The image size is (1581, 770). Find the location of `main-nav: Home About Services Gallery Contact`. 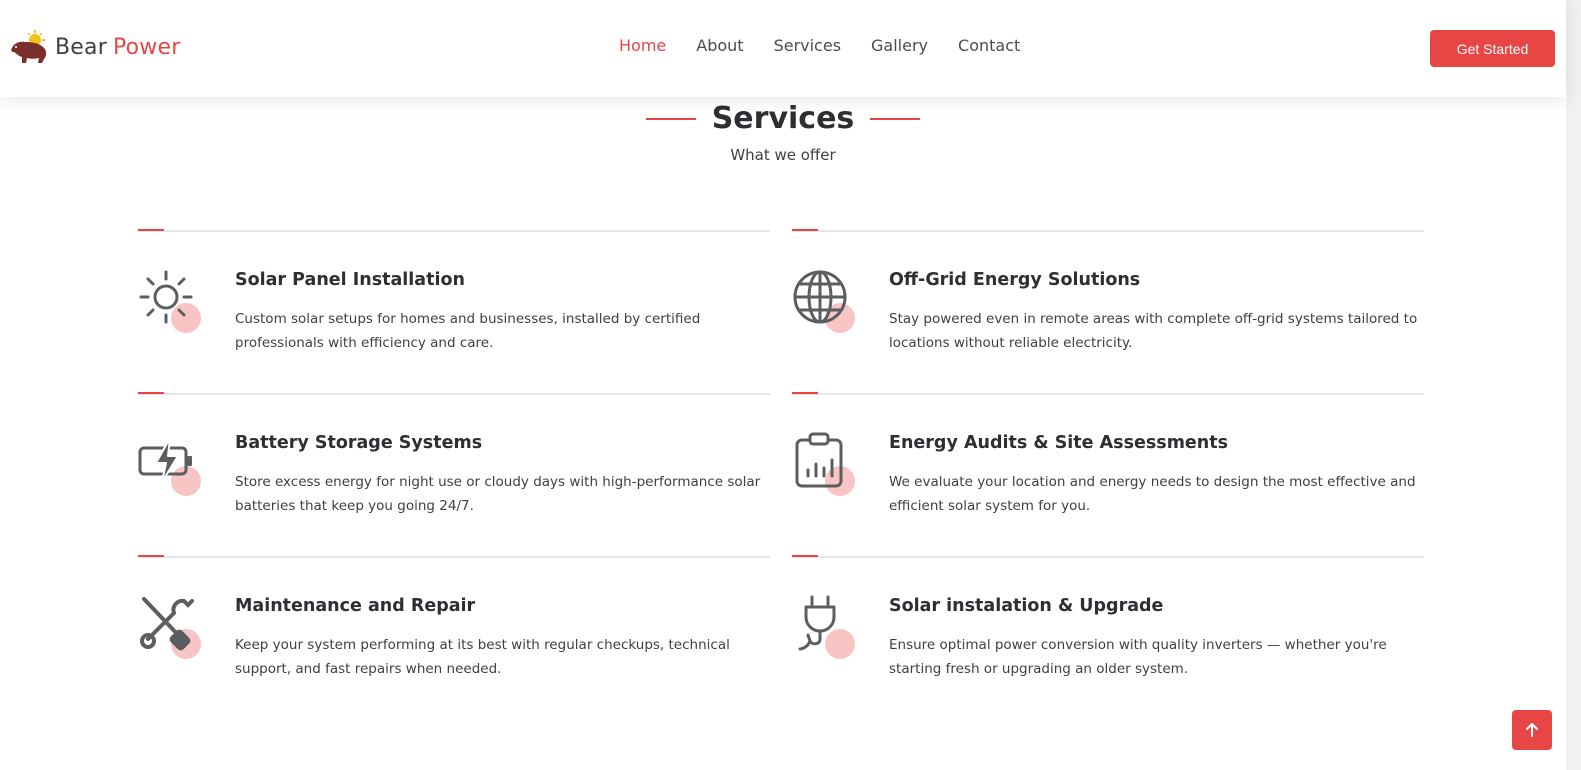

main-nav: Home About Services Gallery Contact is located at coordinates (819, 45).